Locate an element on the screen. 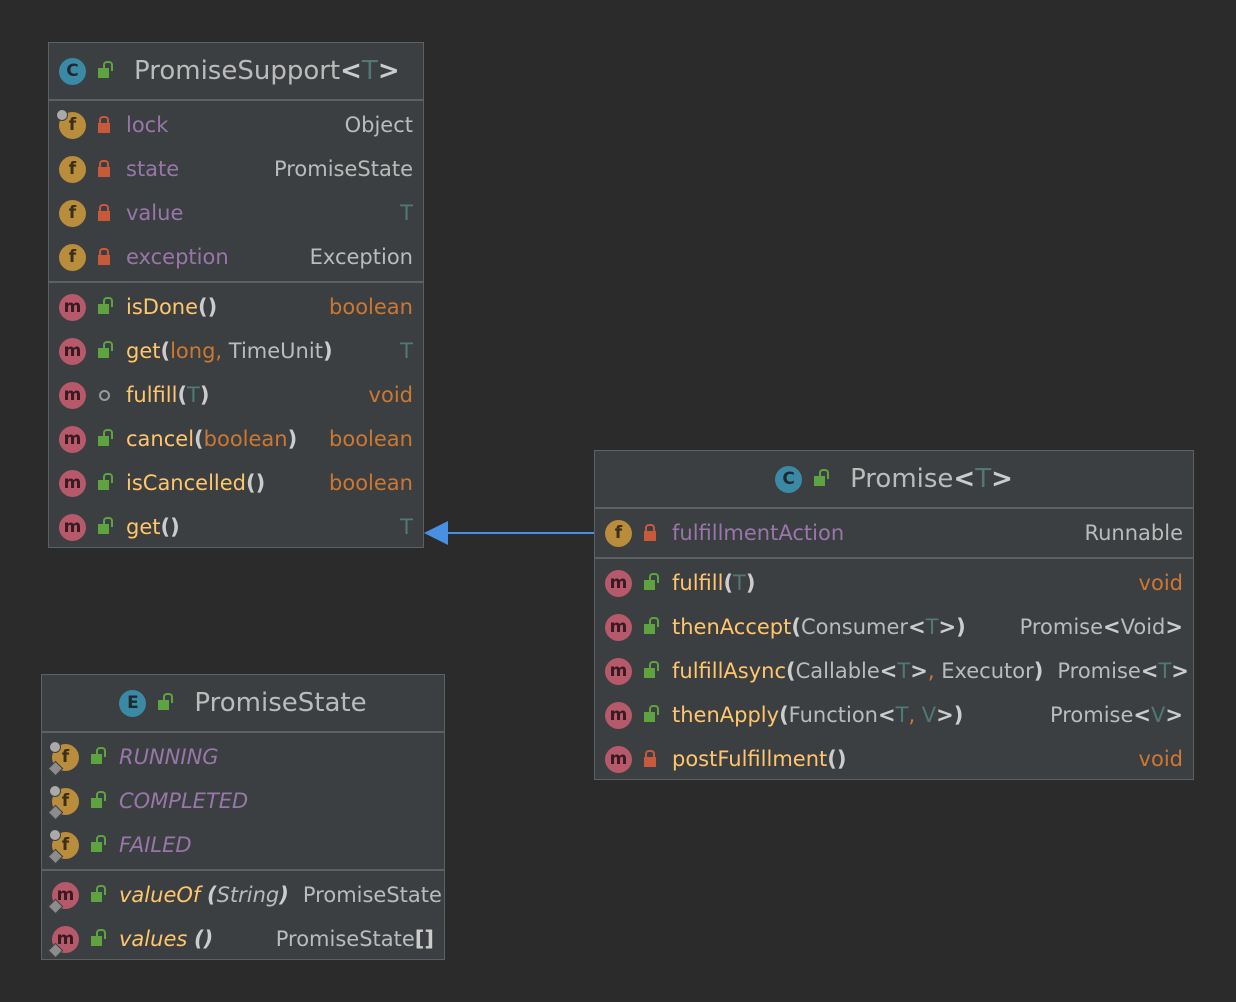 The image size is (1236, 1002). arrow-head is located at coordinates (436, 533).